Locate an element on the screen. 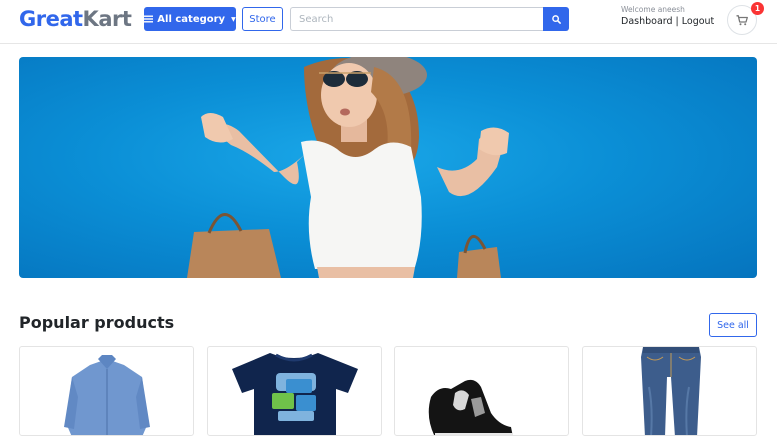 The height and width of the screenshot is (436, 777). menu-icon is located at coordinates (149, 19).